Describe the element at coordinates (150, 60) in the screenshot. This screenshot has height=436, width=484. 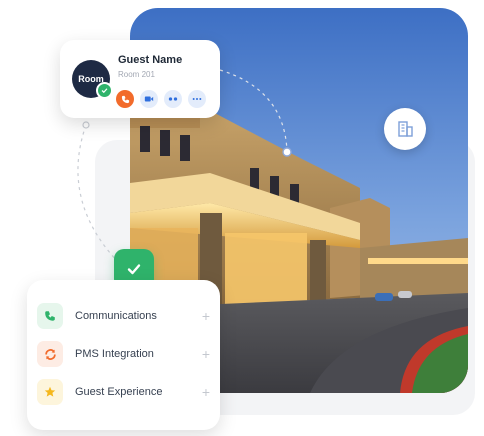
I see `guest-name: Guest Name` at that location.